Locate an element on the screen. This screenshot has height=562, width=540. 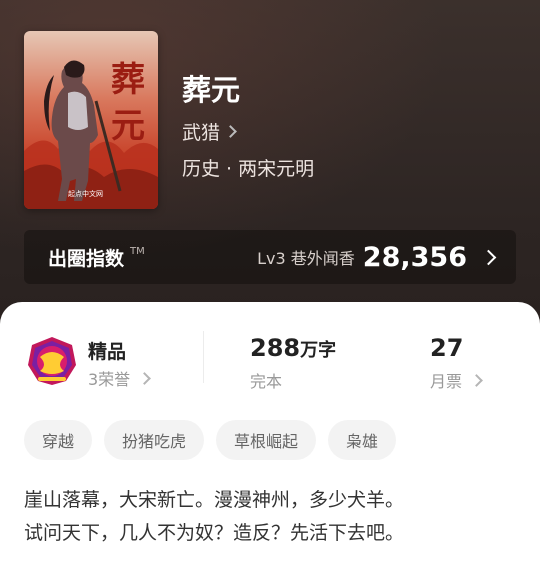
book-genre: 历史 · 两宋元明 is located at coordinates (248, 169).